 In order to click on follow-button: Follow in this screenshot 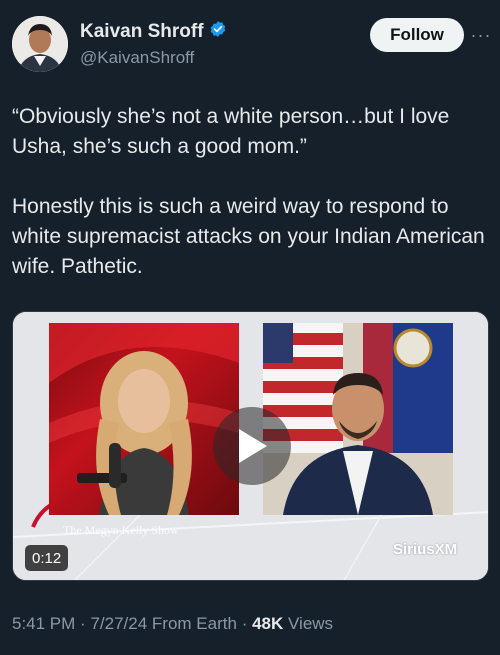, I will do `click(417, 35)`.